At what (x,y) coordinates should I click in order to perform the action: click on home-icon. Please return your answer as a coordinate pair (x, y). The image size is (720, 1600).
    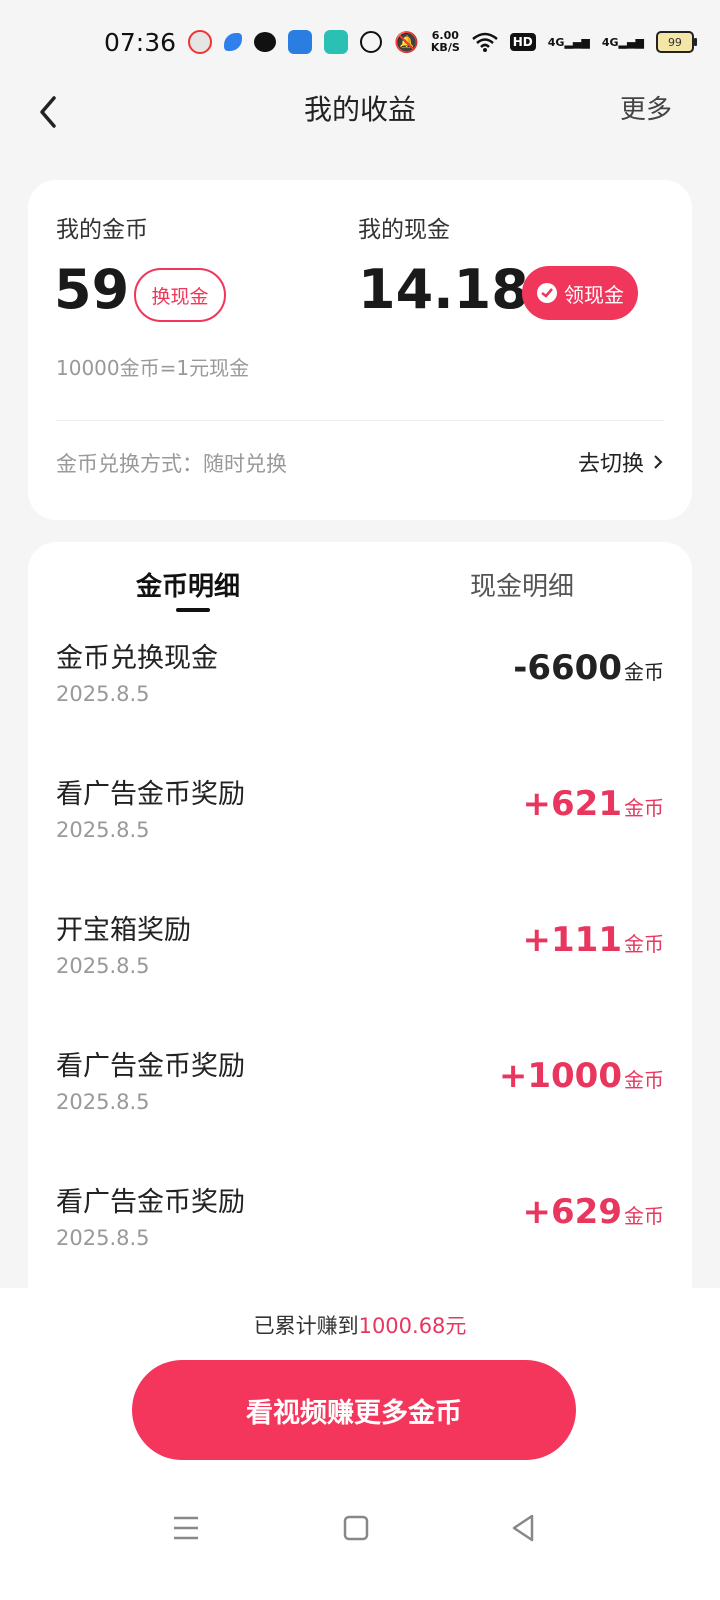
    Looking at the image, I should click on (356, 1528).